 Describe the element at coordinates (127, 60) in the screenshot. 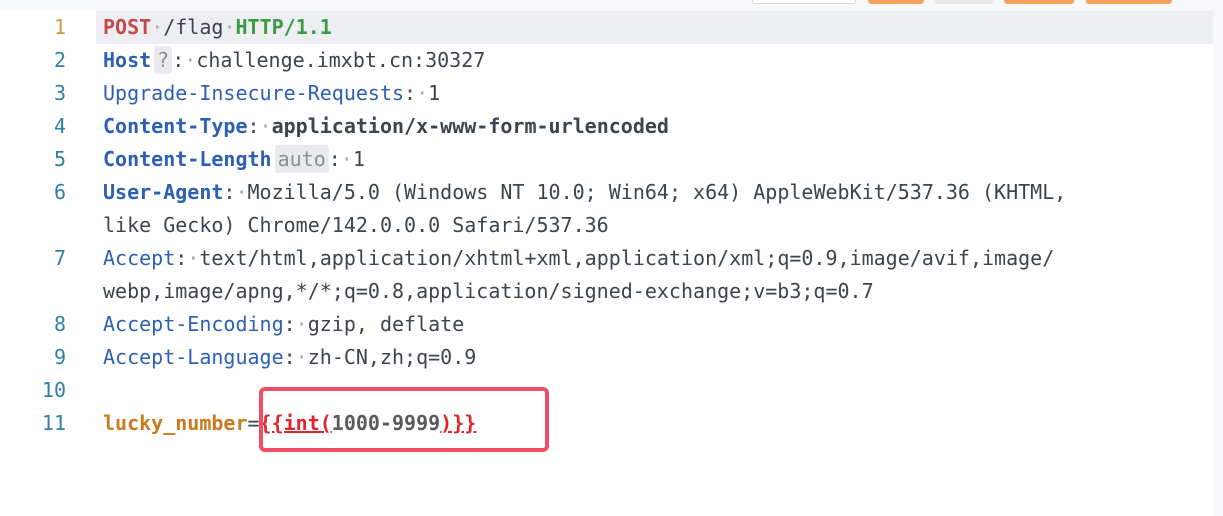

I see `header-name: Host` at that location.